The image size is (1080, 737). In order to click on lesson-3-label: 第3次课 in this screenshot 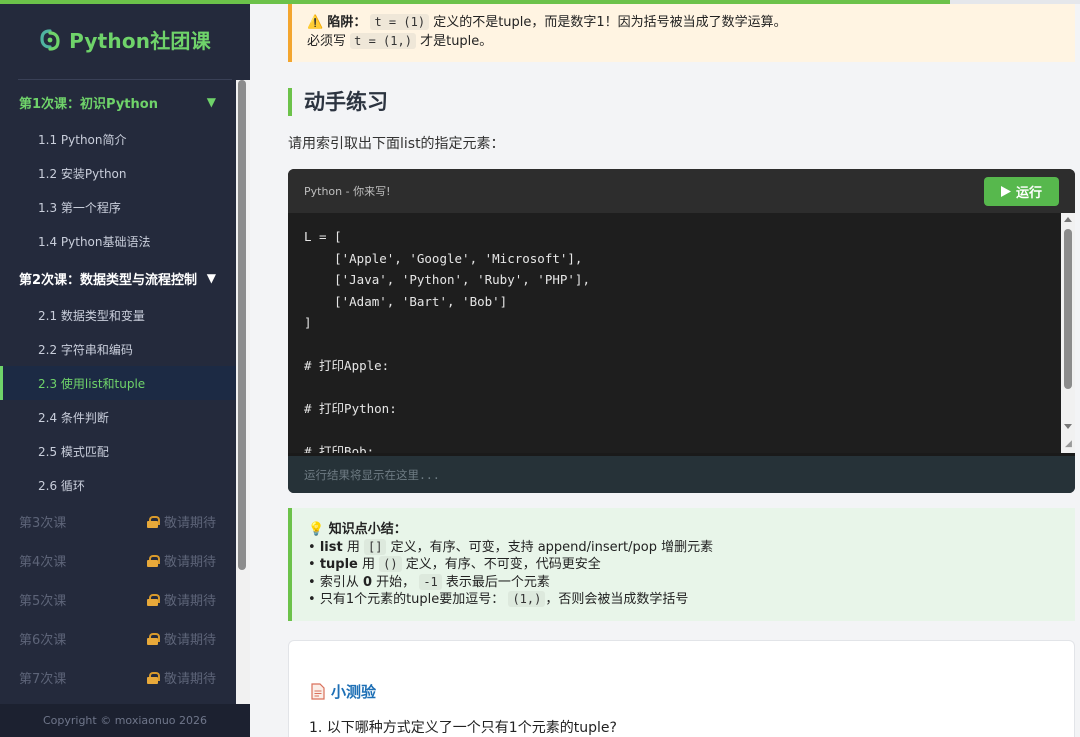, I will do `click(43, 523)`.